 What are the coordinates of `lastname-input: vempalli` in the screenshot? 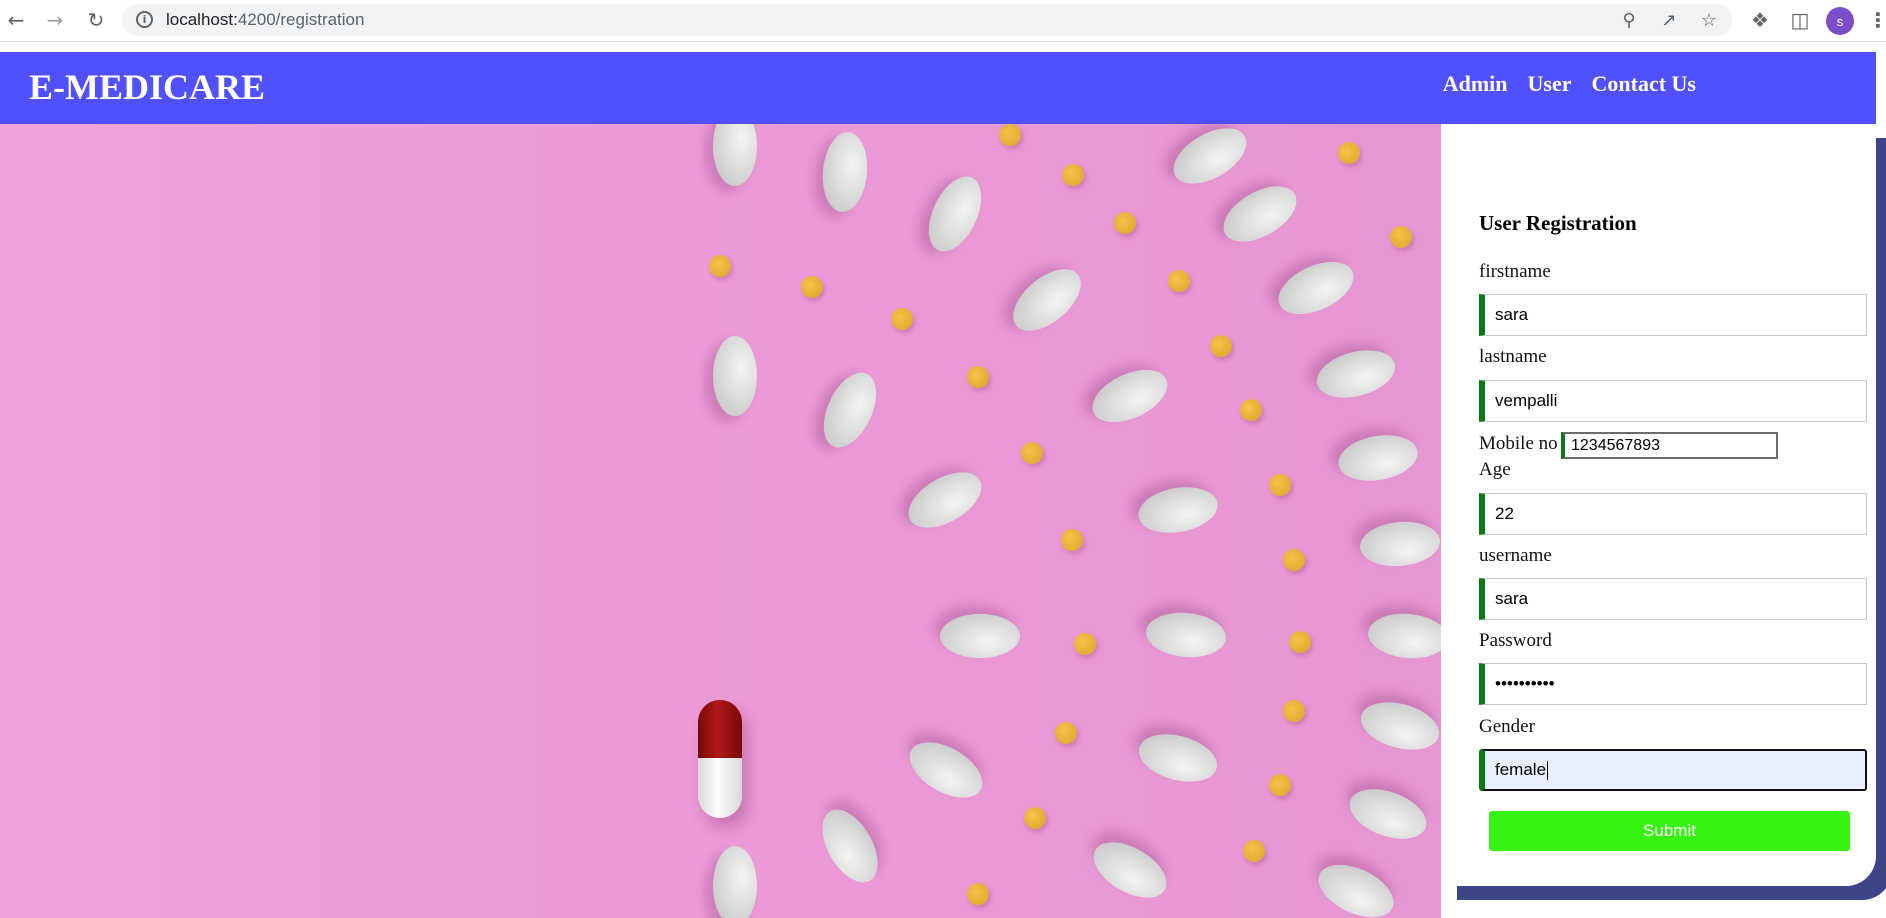 It's located at (1673, 401).